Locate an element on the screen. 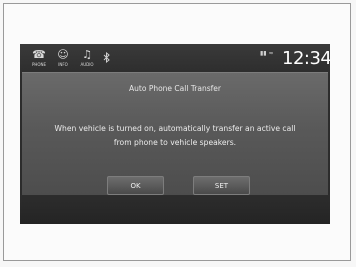  ok-button: OK is located at coordinates (135, 185).